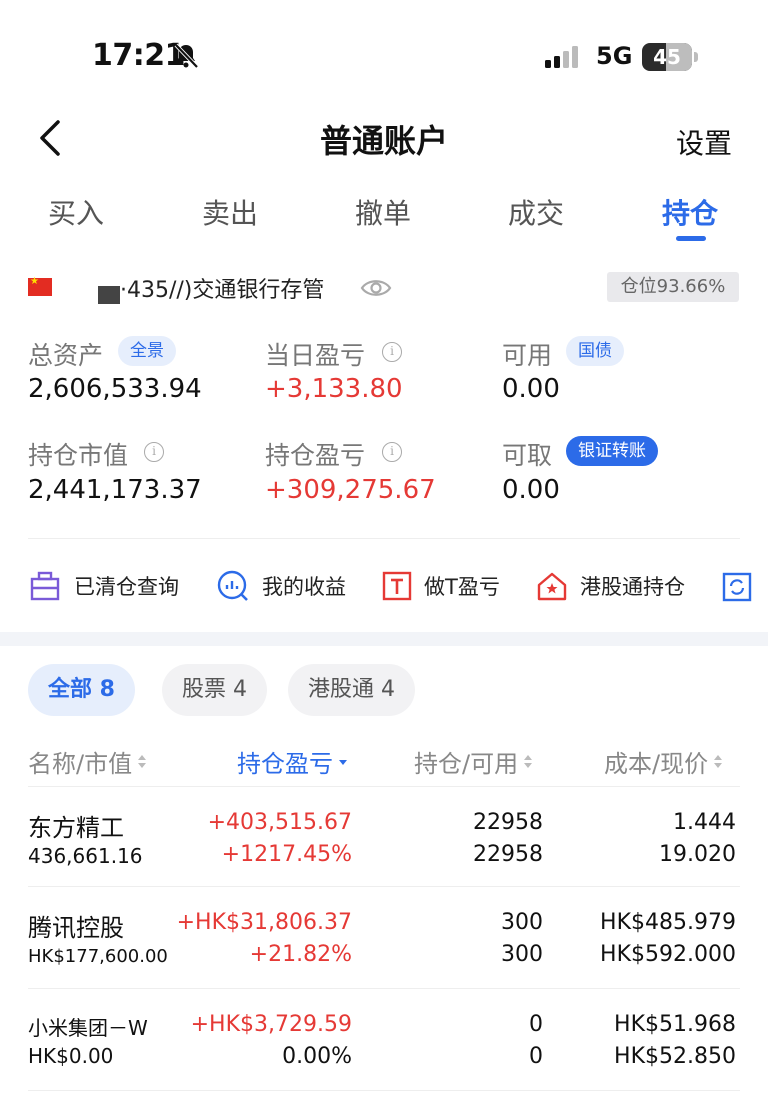 This screenshot has height=1116, width=768. I want to click on total-assets-value: 2,606,533.94, so click(115, 389).